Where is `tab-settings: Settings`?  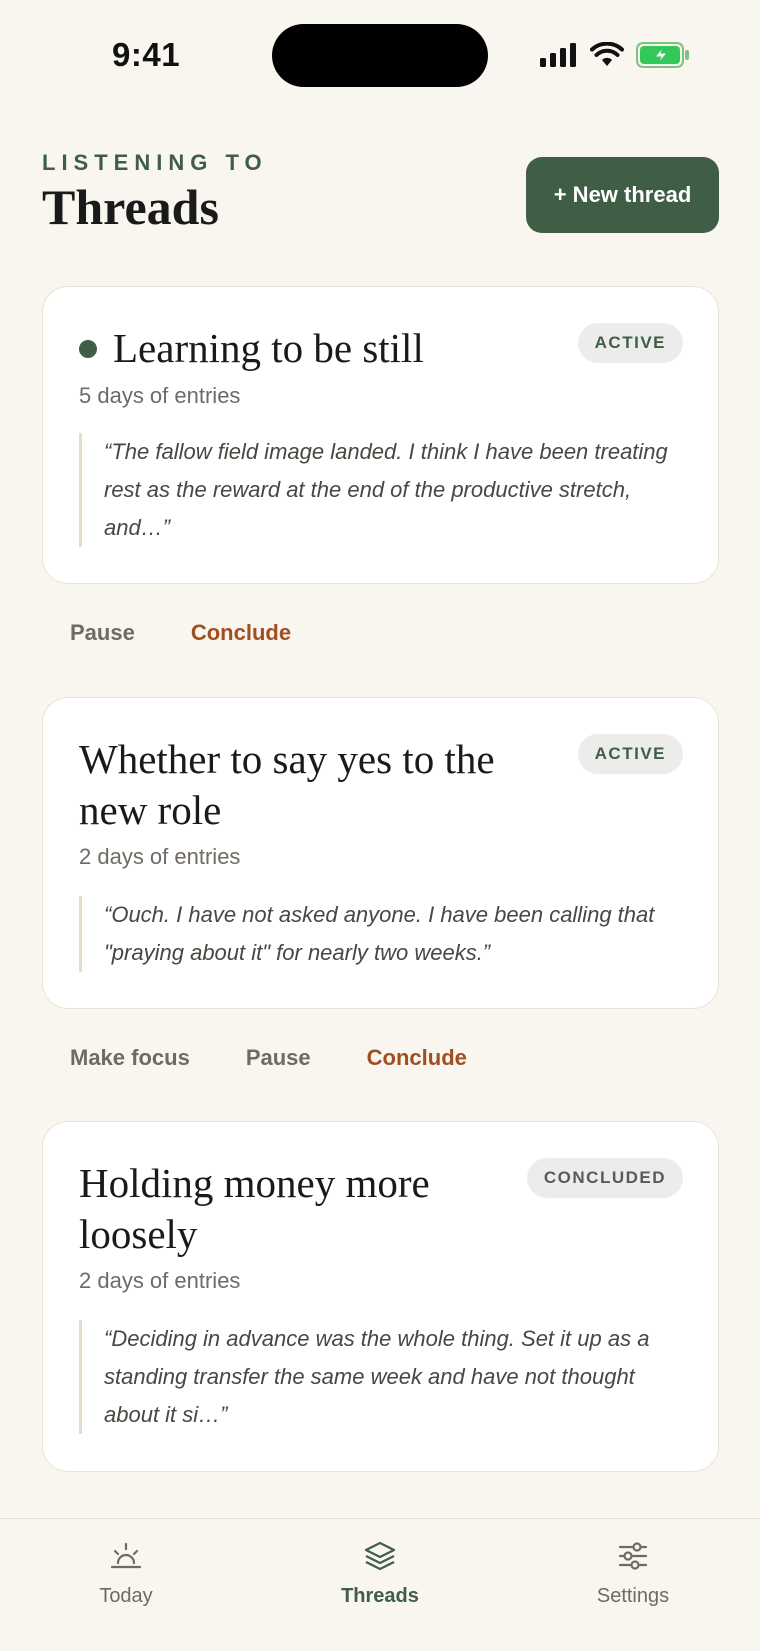
tab-settings: Settings is located at coordinates (633, 1569).